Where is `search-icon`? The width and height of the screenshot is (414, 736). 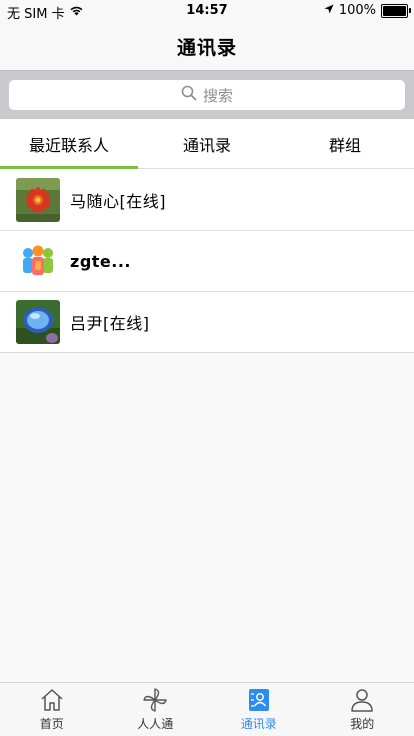 search-icon is located at coordinates (189, 95).